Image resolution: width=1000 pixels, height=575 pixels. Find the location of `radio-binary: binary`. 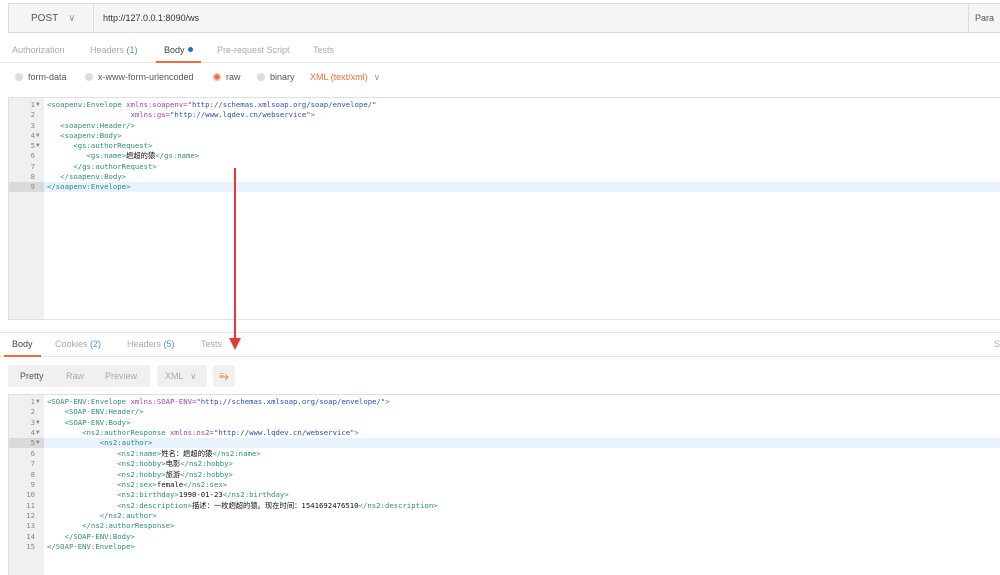

radio-binary: binary is located at coordinates (276, 77).